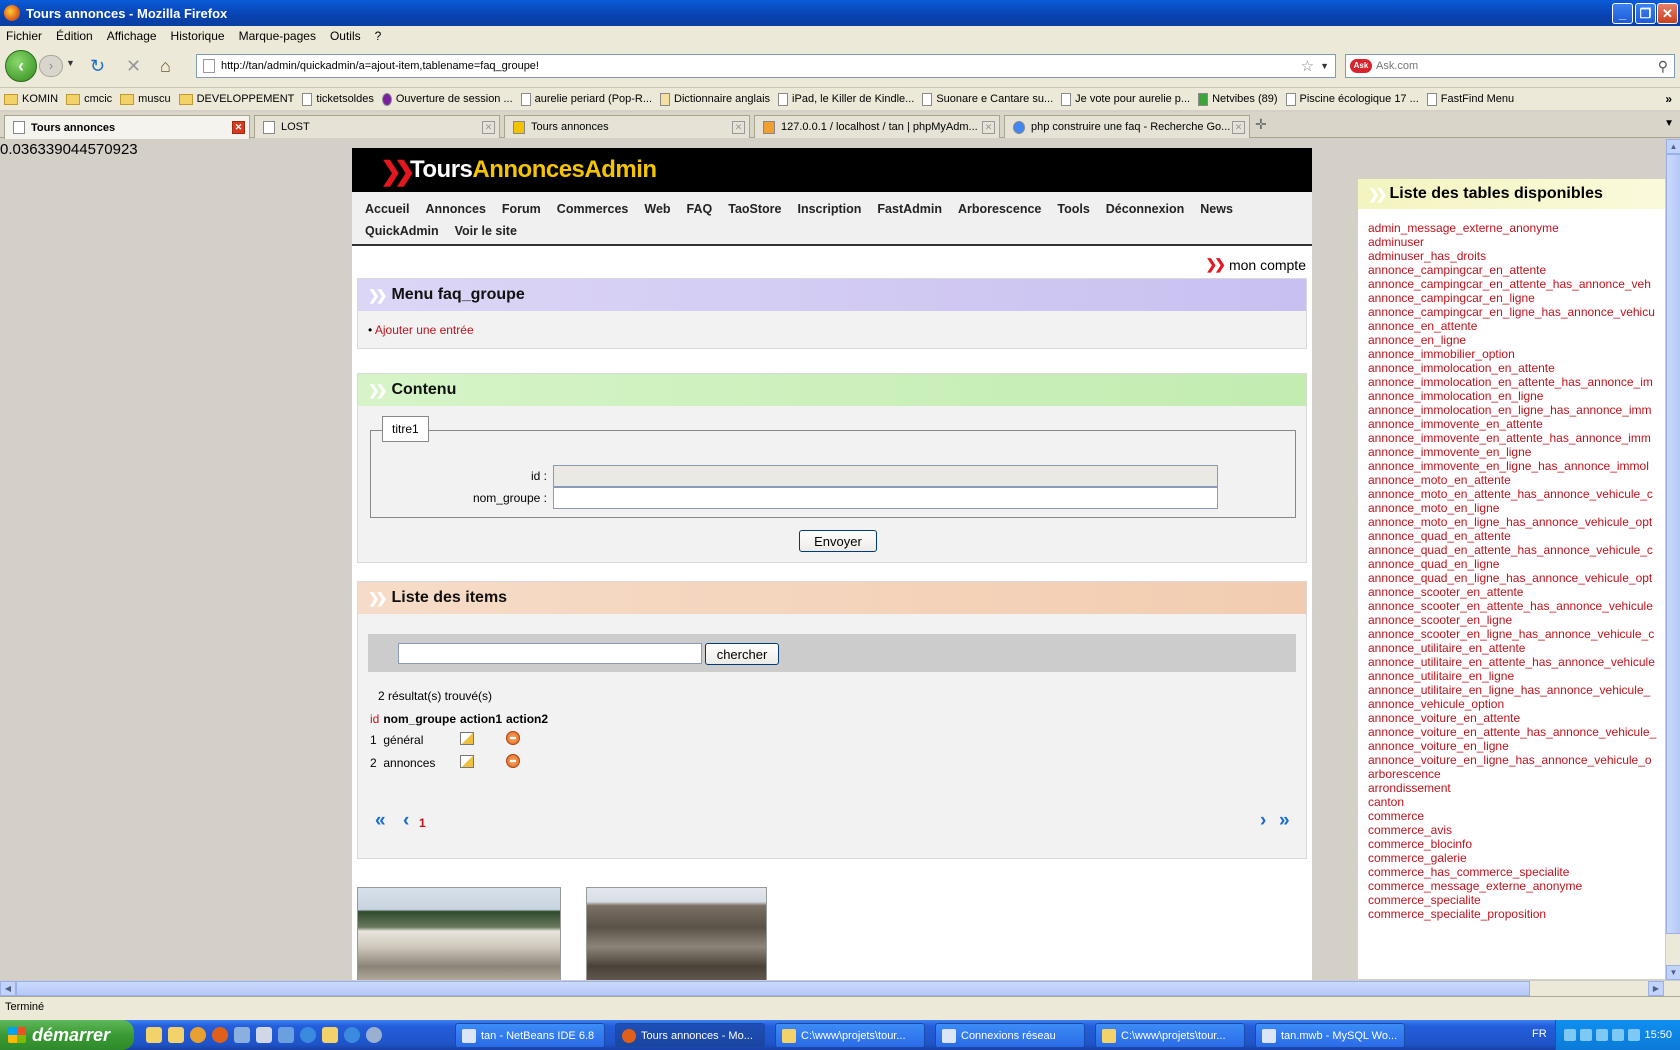 This screenshot has height=1050, width=1680. Describe the element at coordinates (1516, 396) in the screenshot. I see `table-link: annonce_immolocation_en_ligne` at that location.